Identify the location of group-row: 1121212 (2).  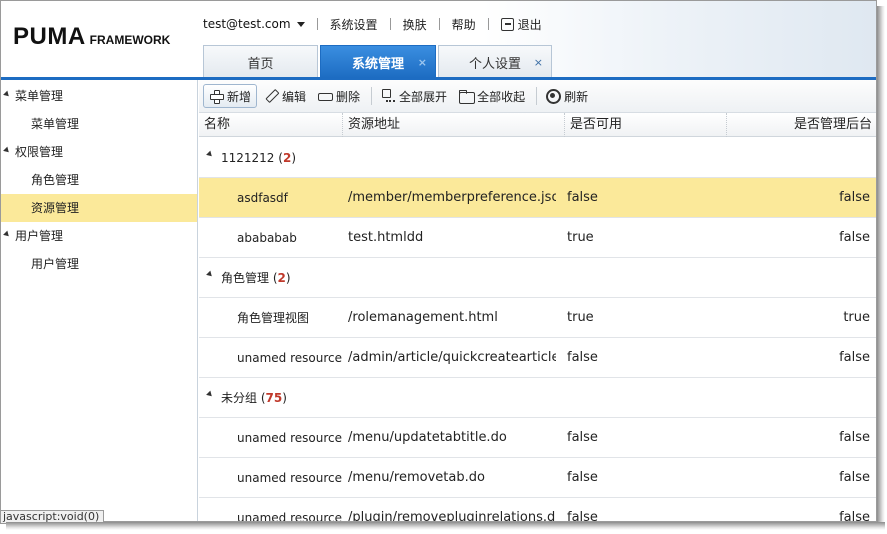
(537, 158).